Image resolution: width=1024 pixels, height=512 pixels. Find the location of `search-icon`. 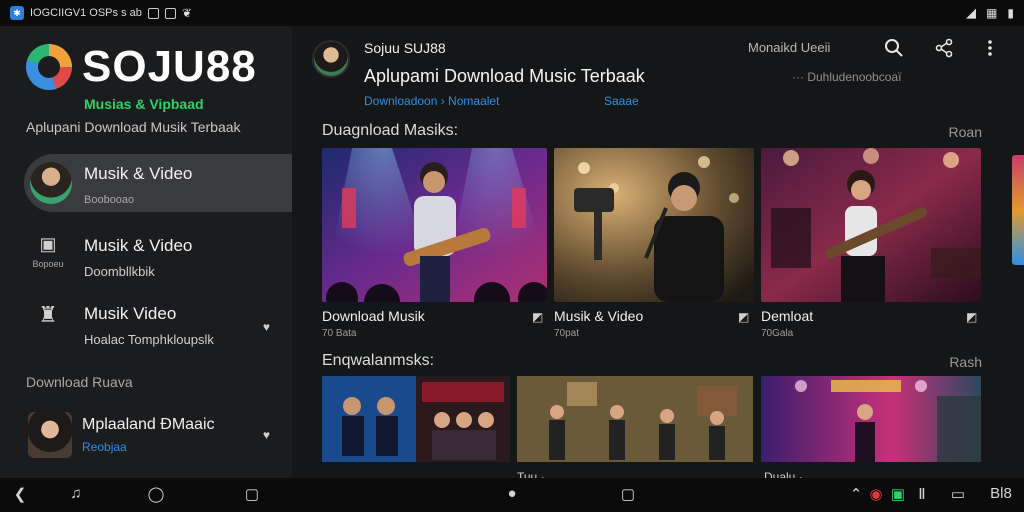

search-icon is located at coordinates (894, 50).